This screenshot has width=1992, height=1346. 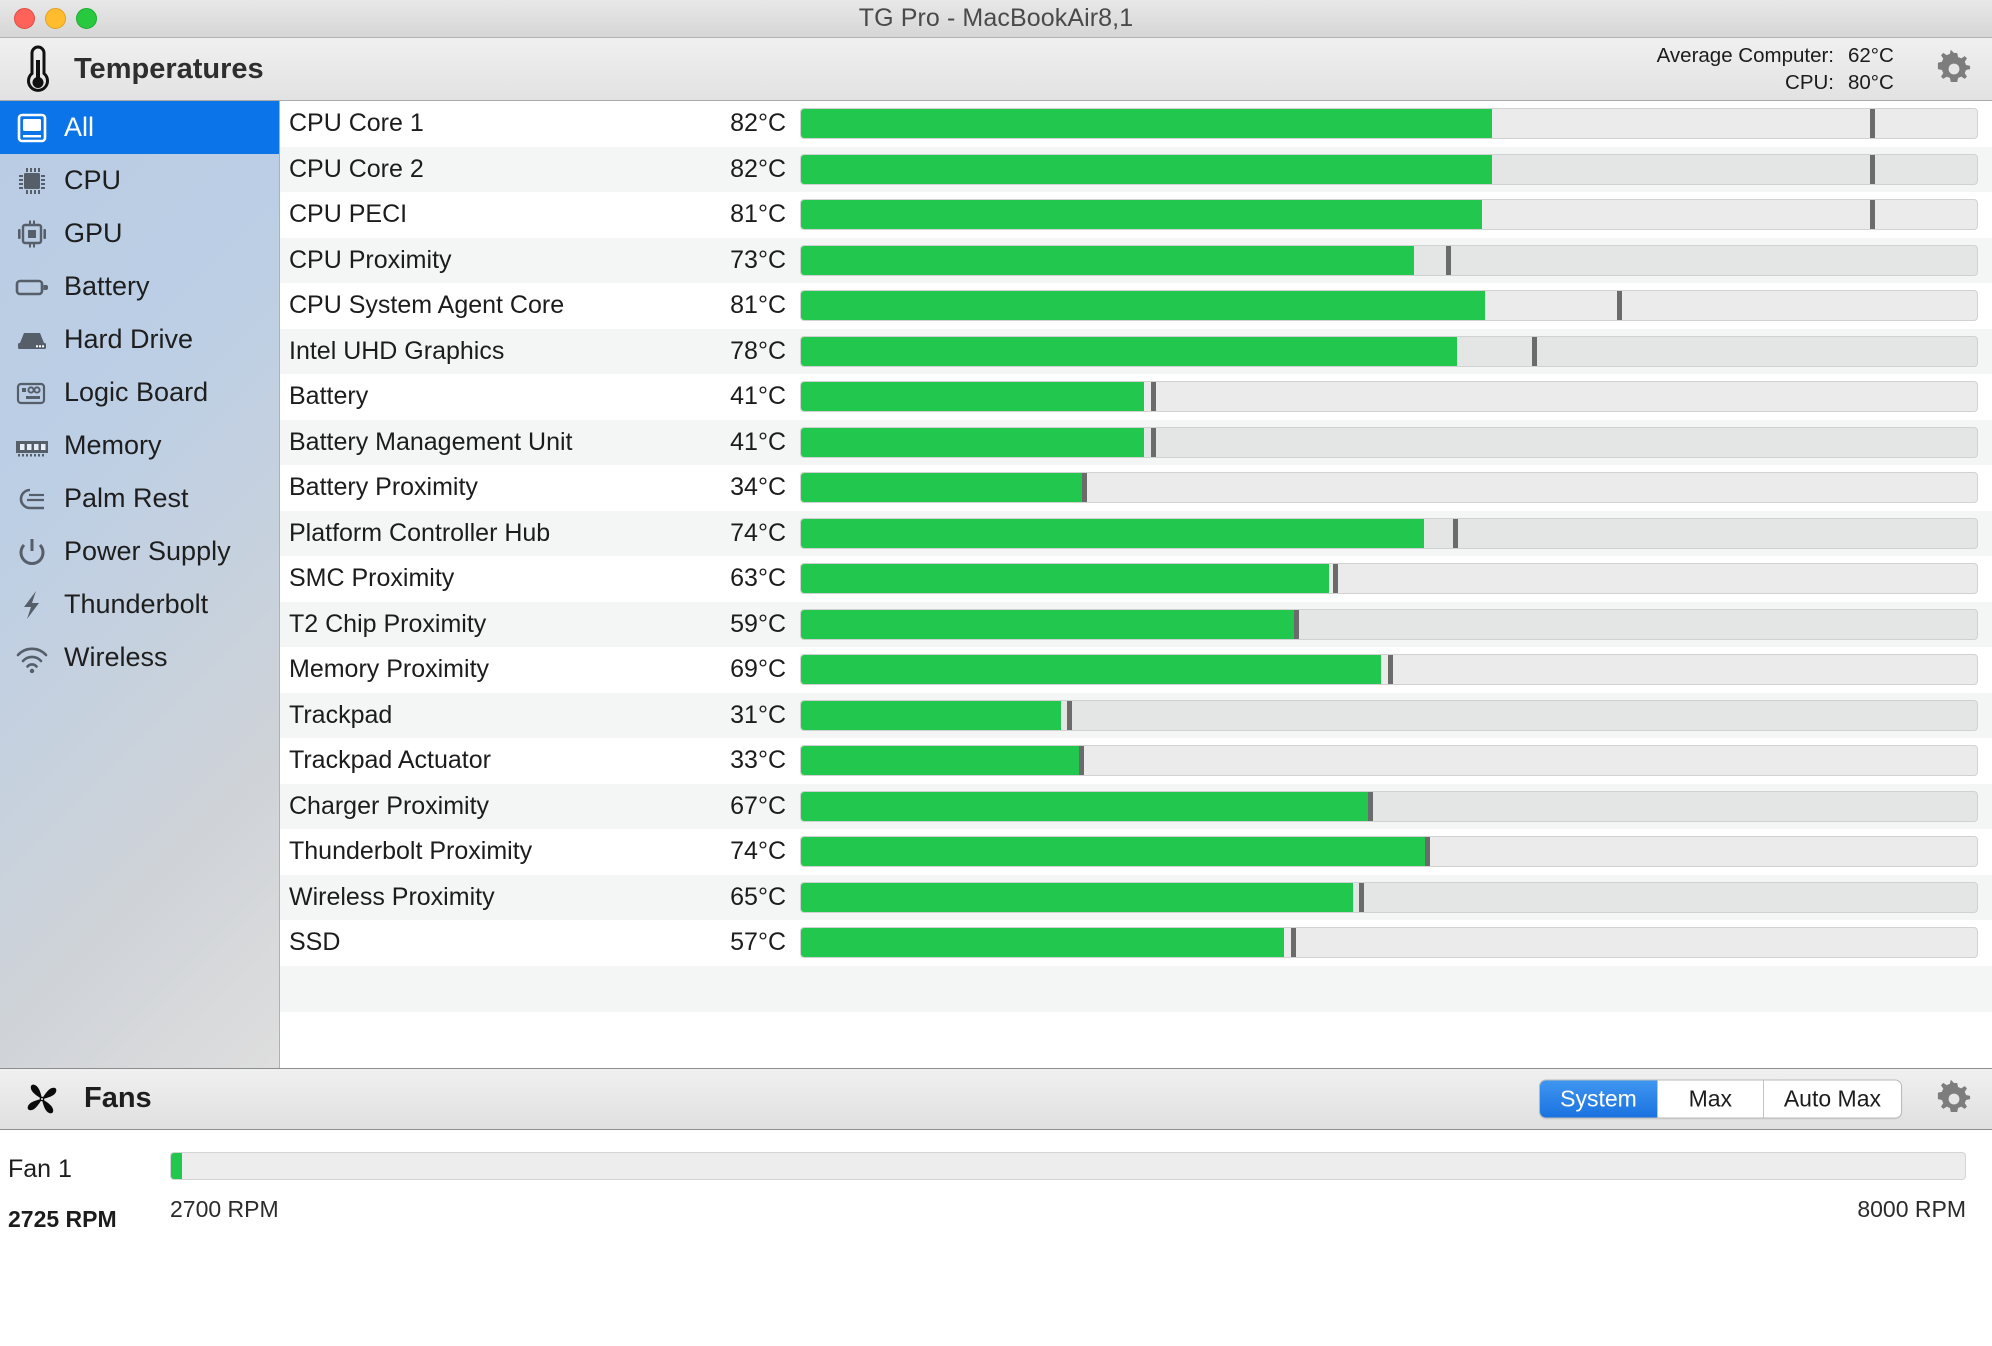 What do you see at coordinates (1709, 1099) in the screenshot?
I see `fan-mode-max: Max` at bounding box center [1709, 1099].